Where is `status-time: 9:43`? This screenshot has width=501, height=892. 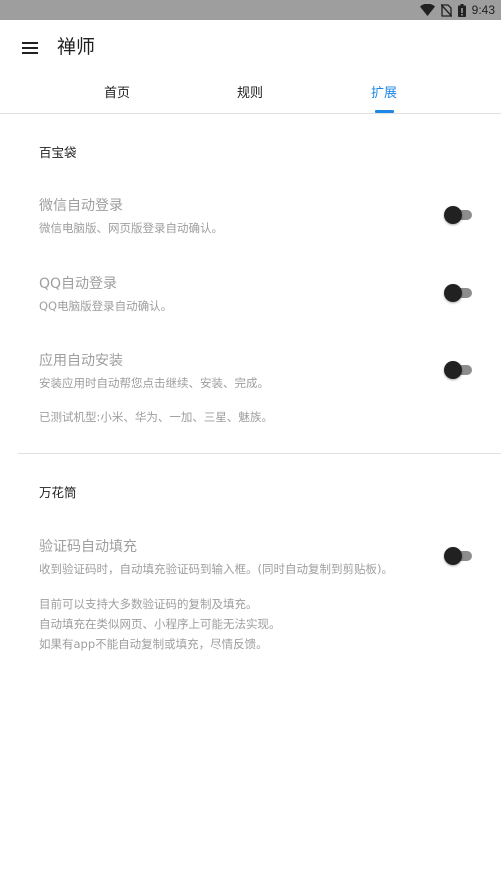
status-time: 9:43 is located at coordinates (483, 10).